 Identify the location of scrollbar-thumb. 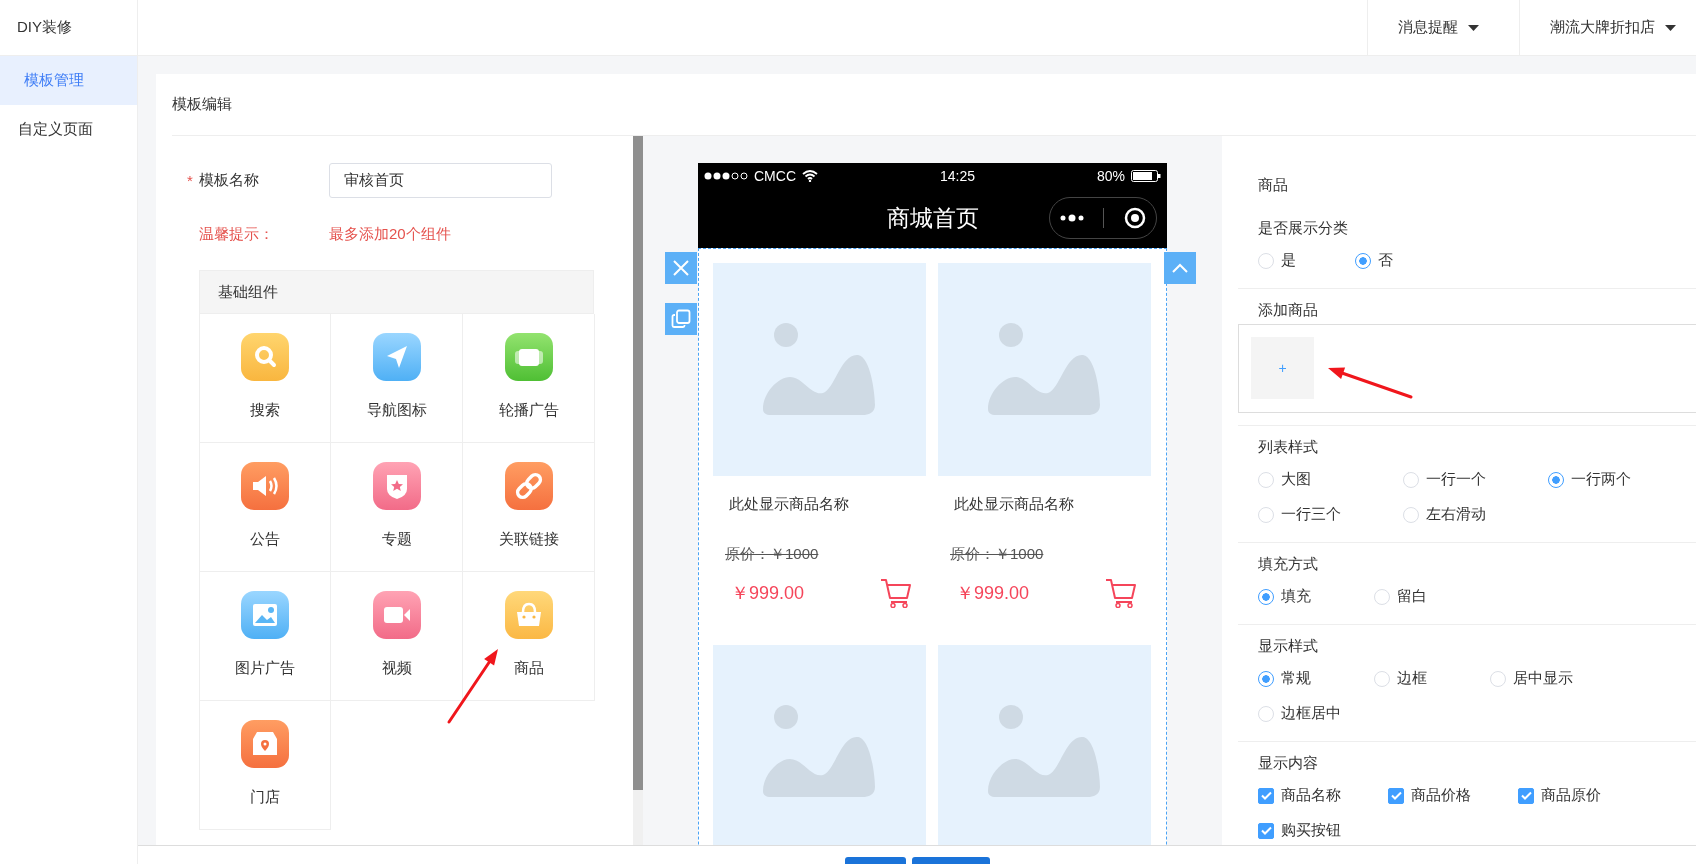
(638, 463).